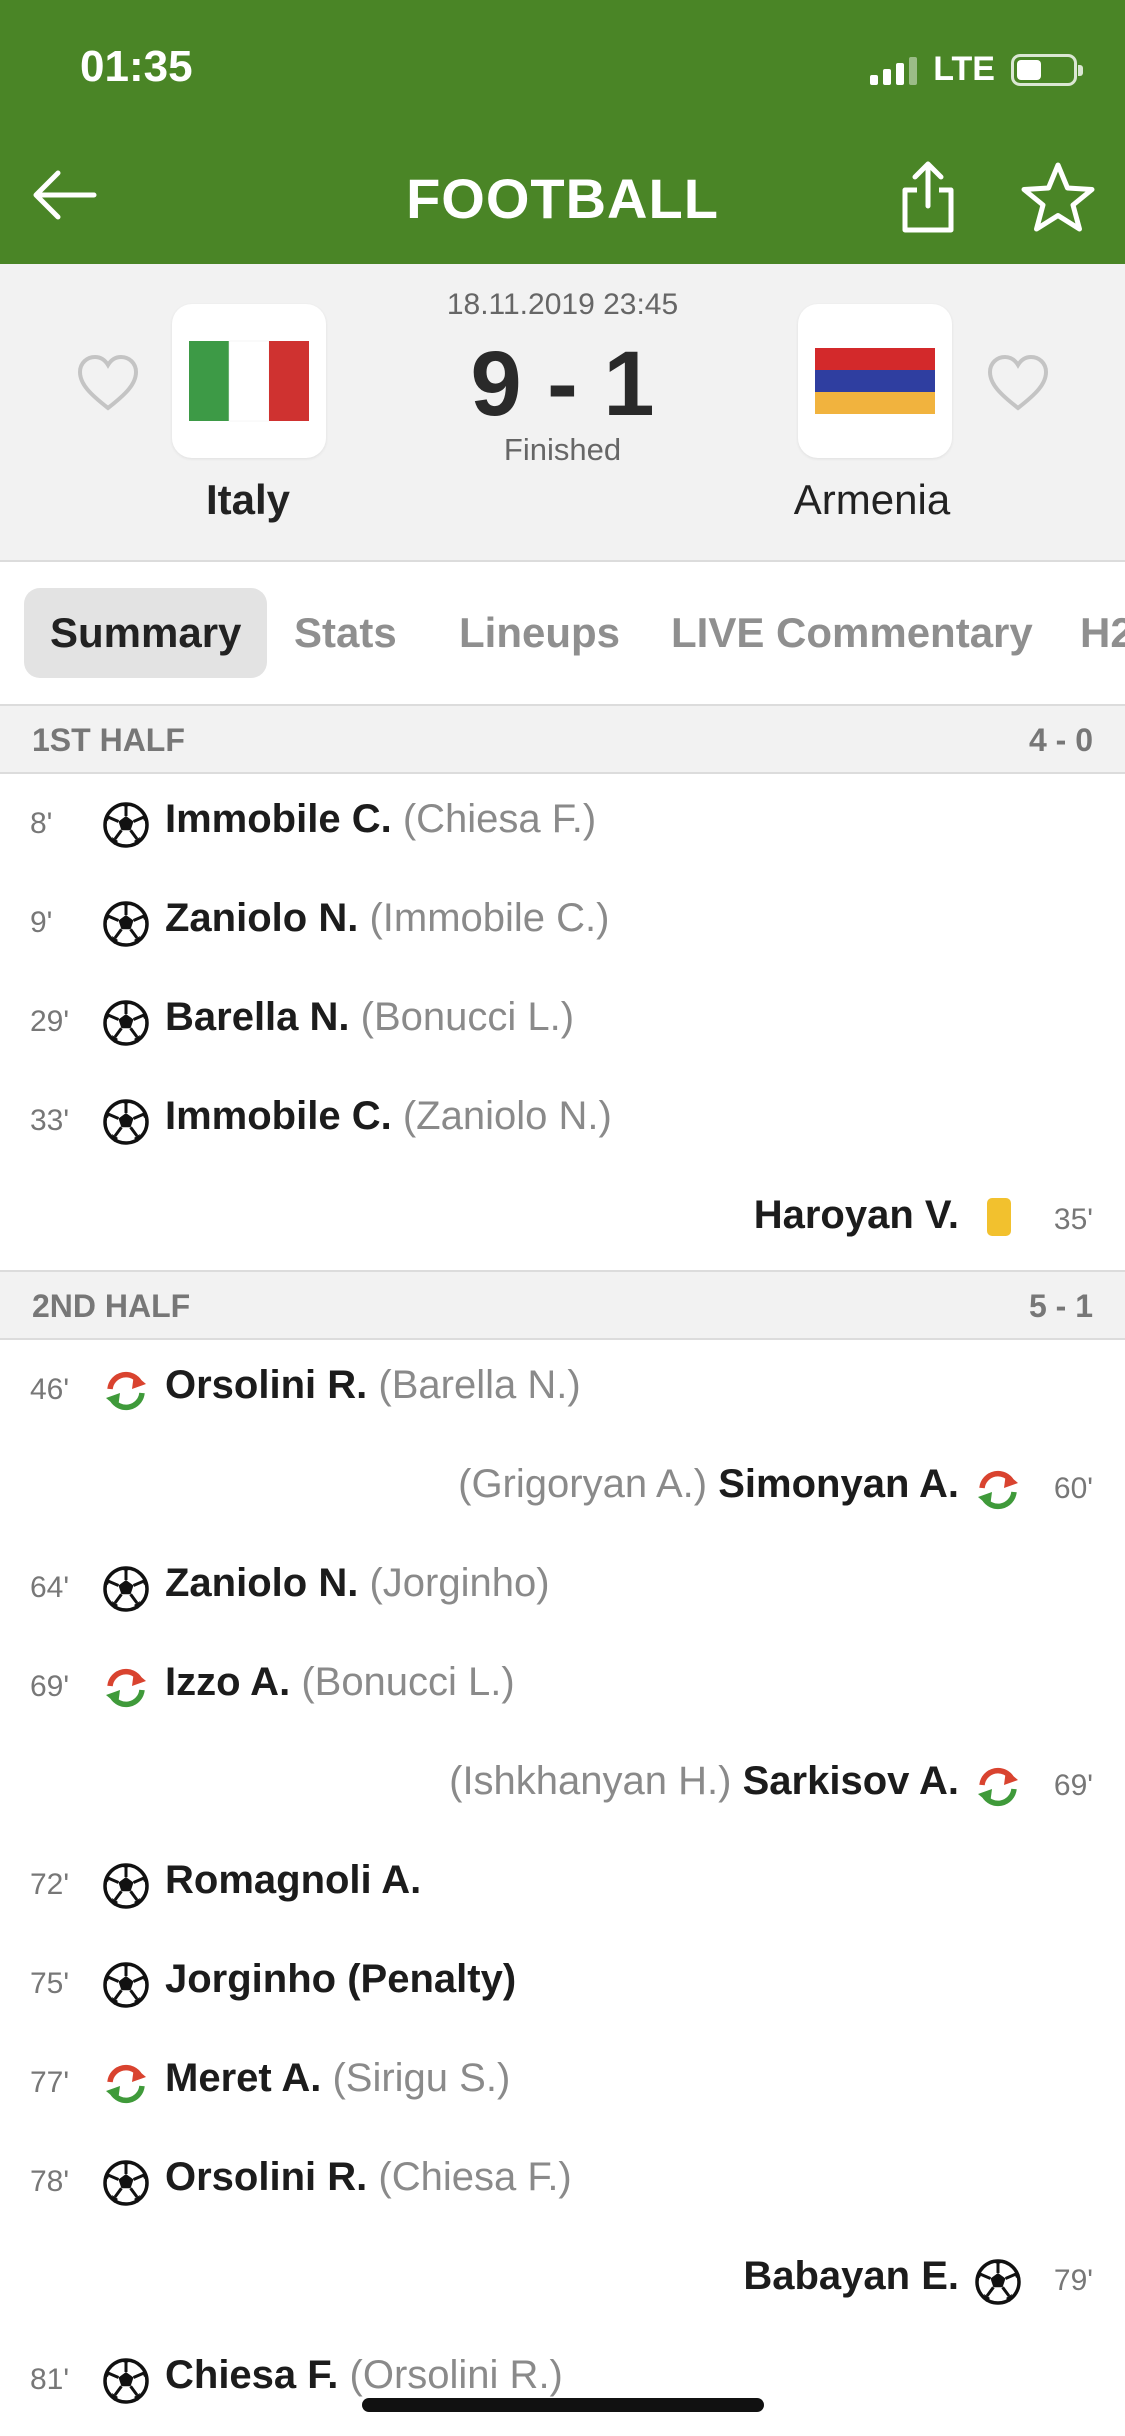 This screenshot has height=2436, width=1125. I want to click on event-text: Immobile C. (Chiesa F.), so click(380, 819).